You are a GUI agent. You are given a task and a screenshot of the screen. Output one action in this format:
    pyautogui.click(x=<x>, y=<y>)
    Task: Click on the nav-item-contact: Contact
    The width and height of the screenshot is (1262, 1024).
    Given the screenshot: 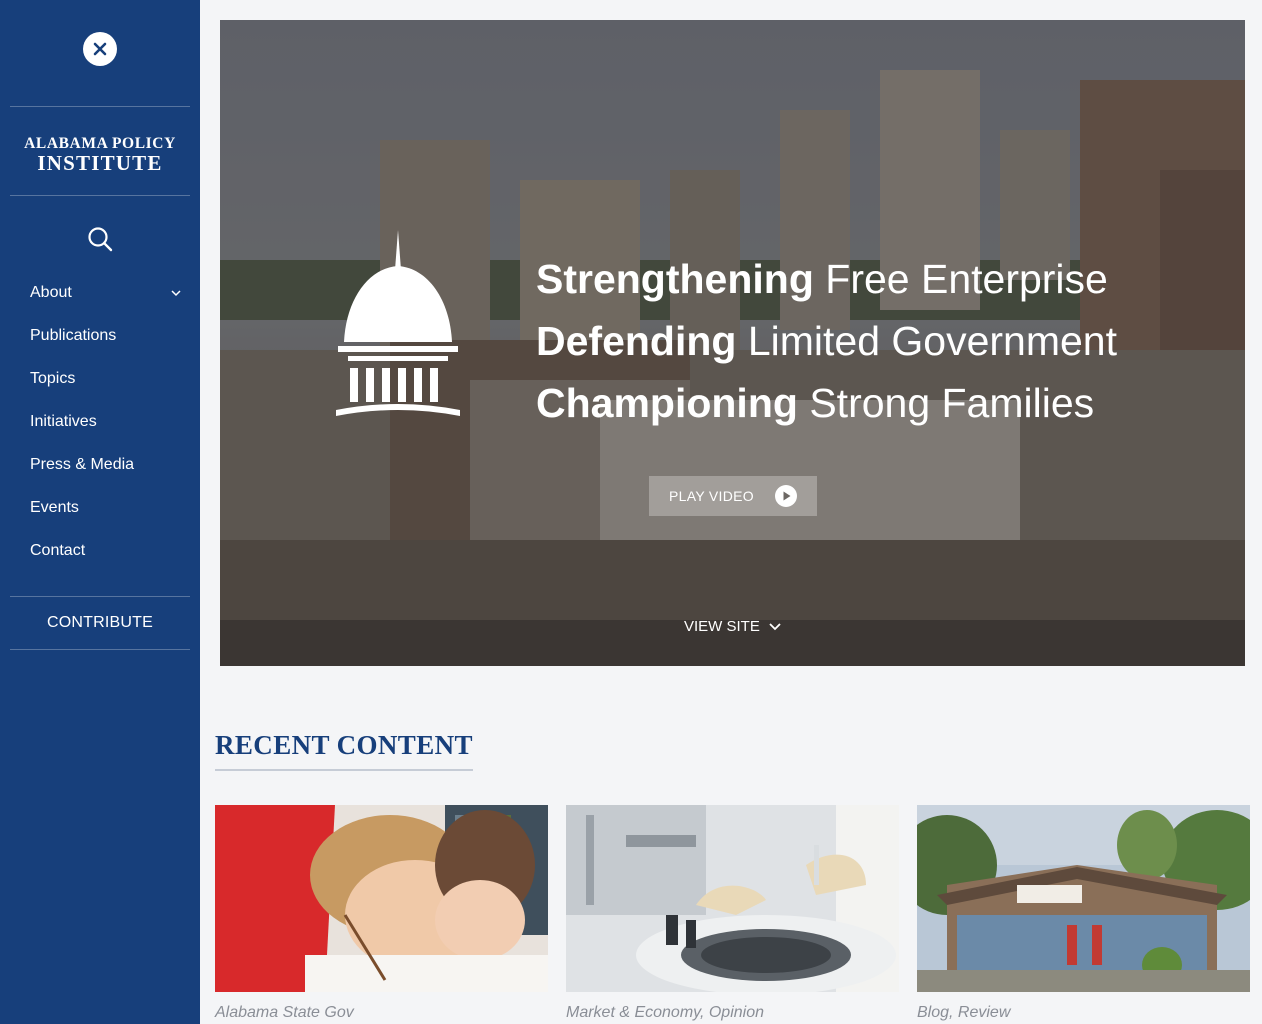 What is the action you would take?
    pyautogui.click(x=100, y=550)
    